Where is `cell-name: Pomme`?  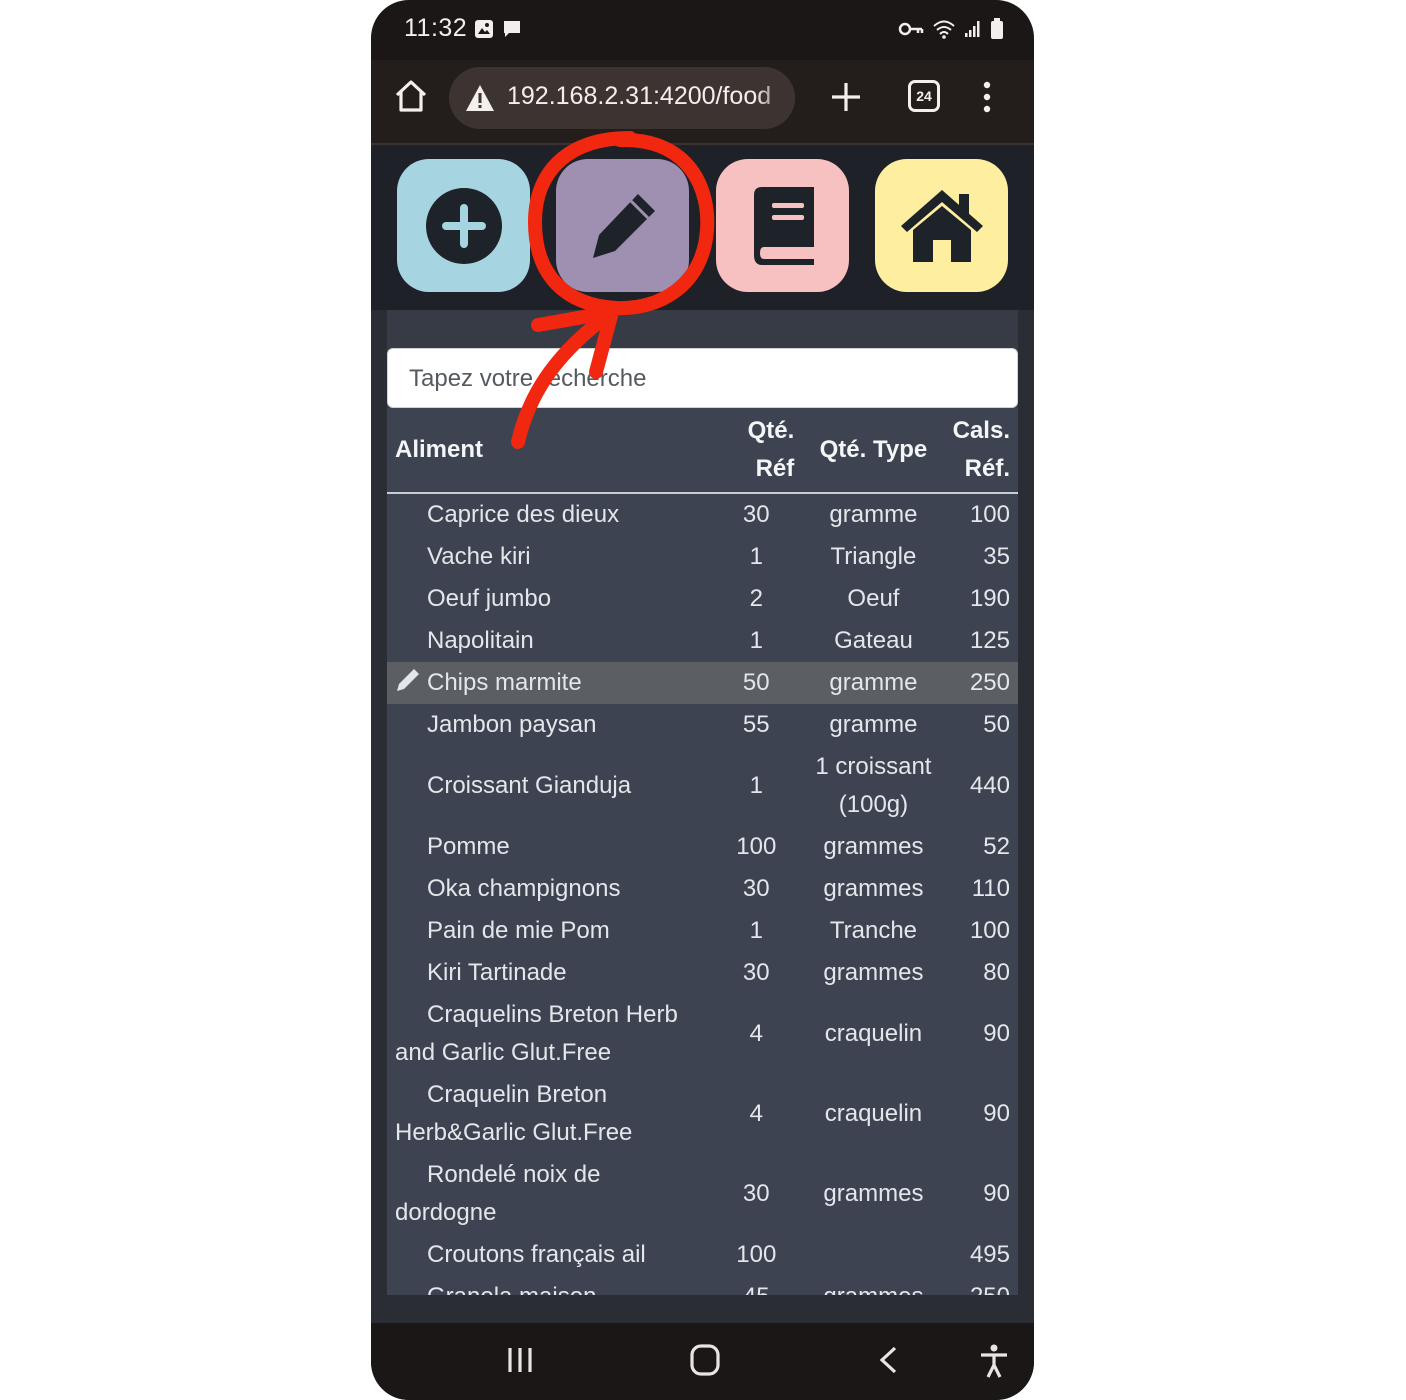
cell-name: Pomme is located at coordinates (548, 847).